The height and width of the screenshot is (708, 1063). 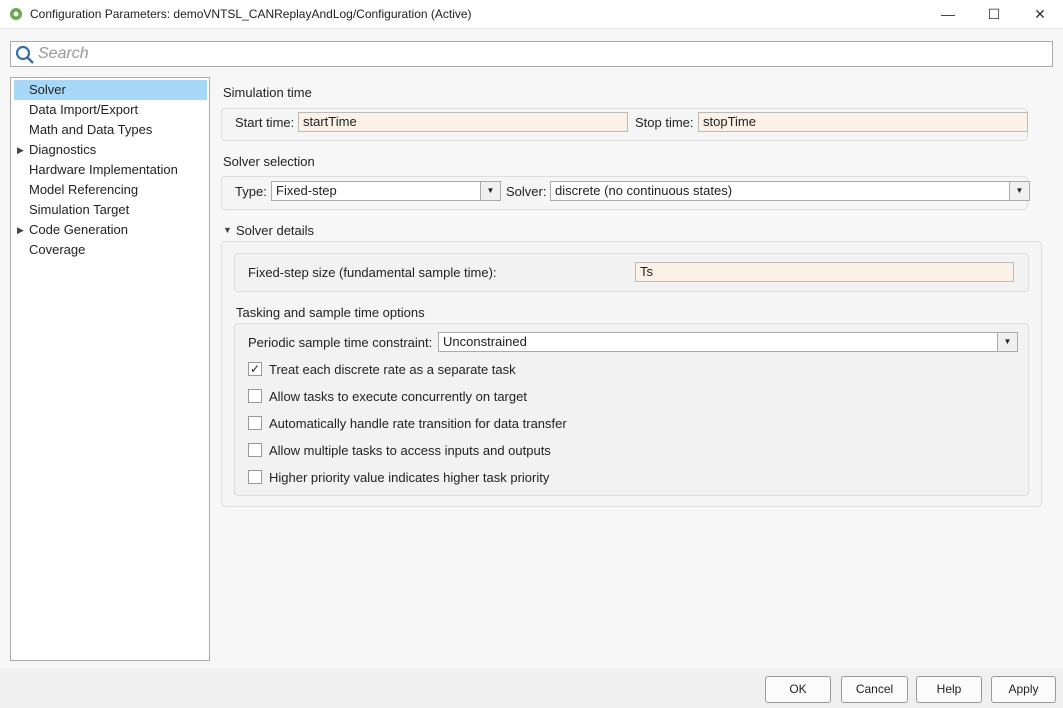 I want to click on cancel-button: Cancel, so click(x=874, y=689).